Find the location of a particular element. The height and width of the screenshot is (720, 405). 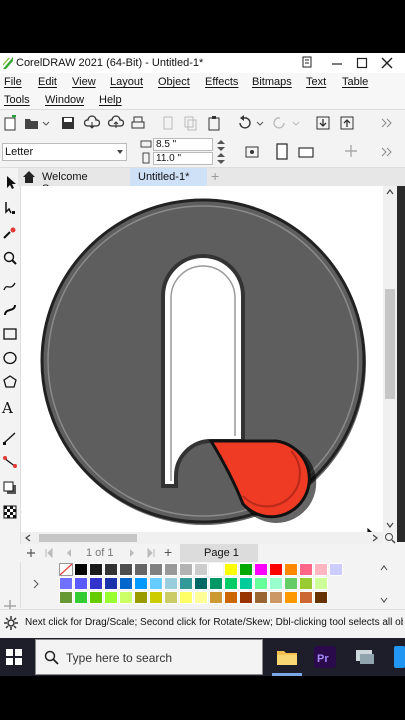

minimize-button is located at coordinates (337, 63).